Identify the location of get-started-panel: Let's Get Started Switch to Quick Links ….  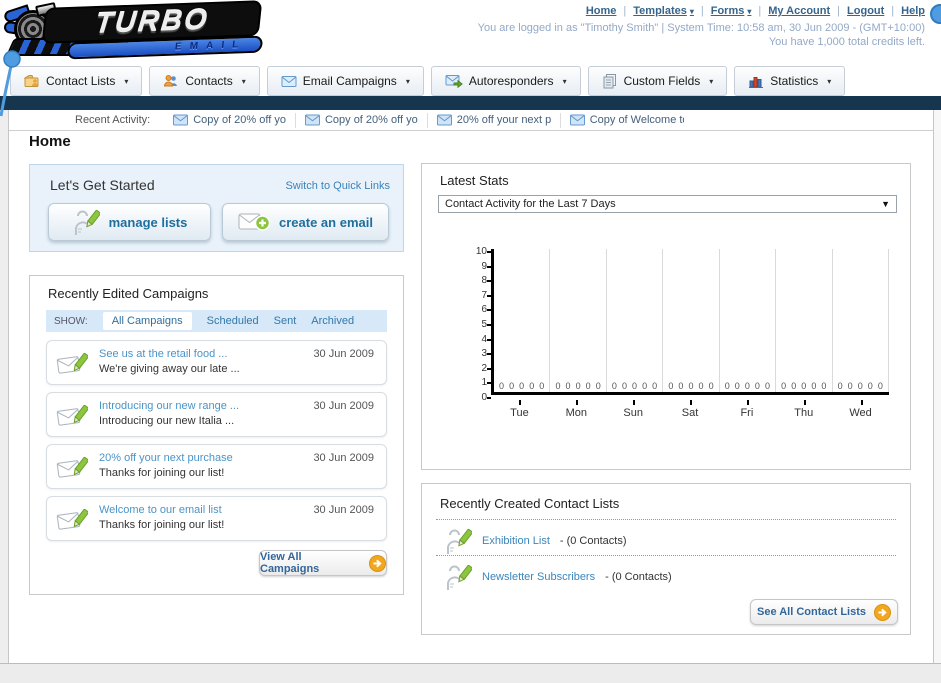
(216, 208).